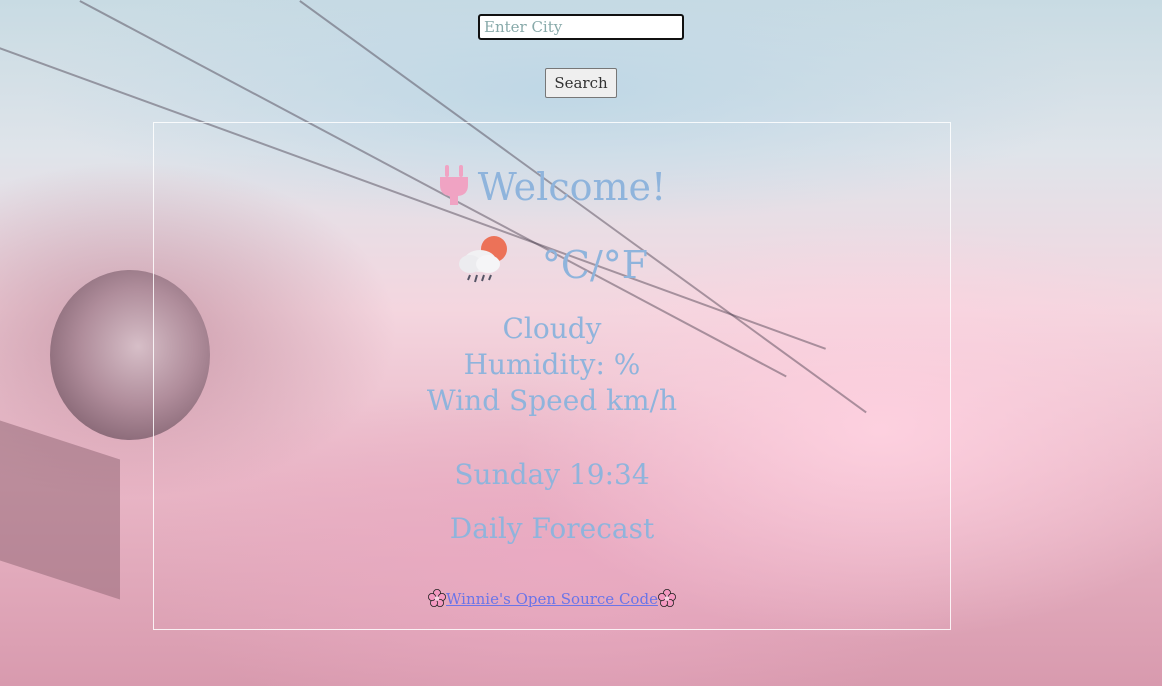 The width and height of the screenshot is (1162, 686). I want to click on city-search-input, so click(581, 27).